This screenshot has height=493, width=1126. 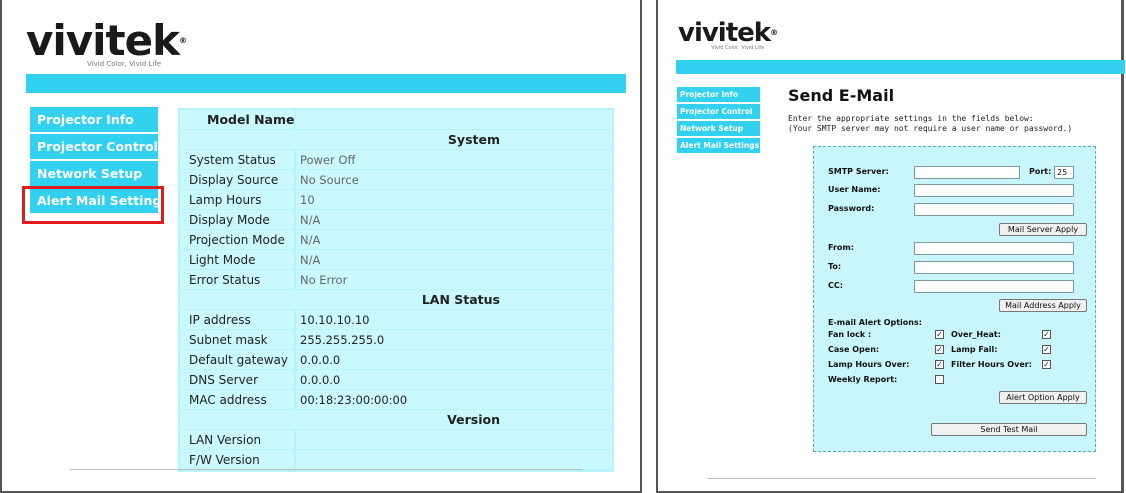 I want to click on option-lamp-fail-label: Lamp Fail:, so click(x=974, y=349).